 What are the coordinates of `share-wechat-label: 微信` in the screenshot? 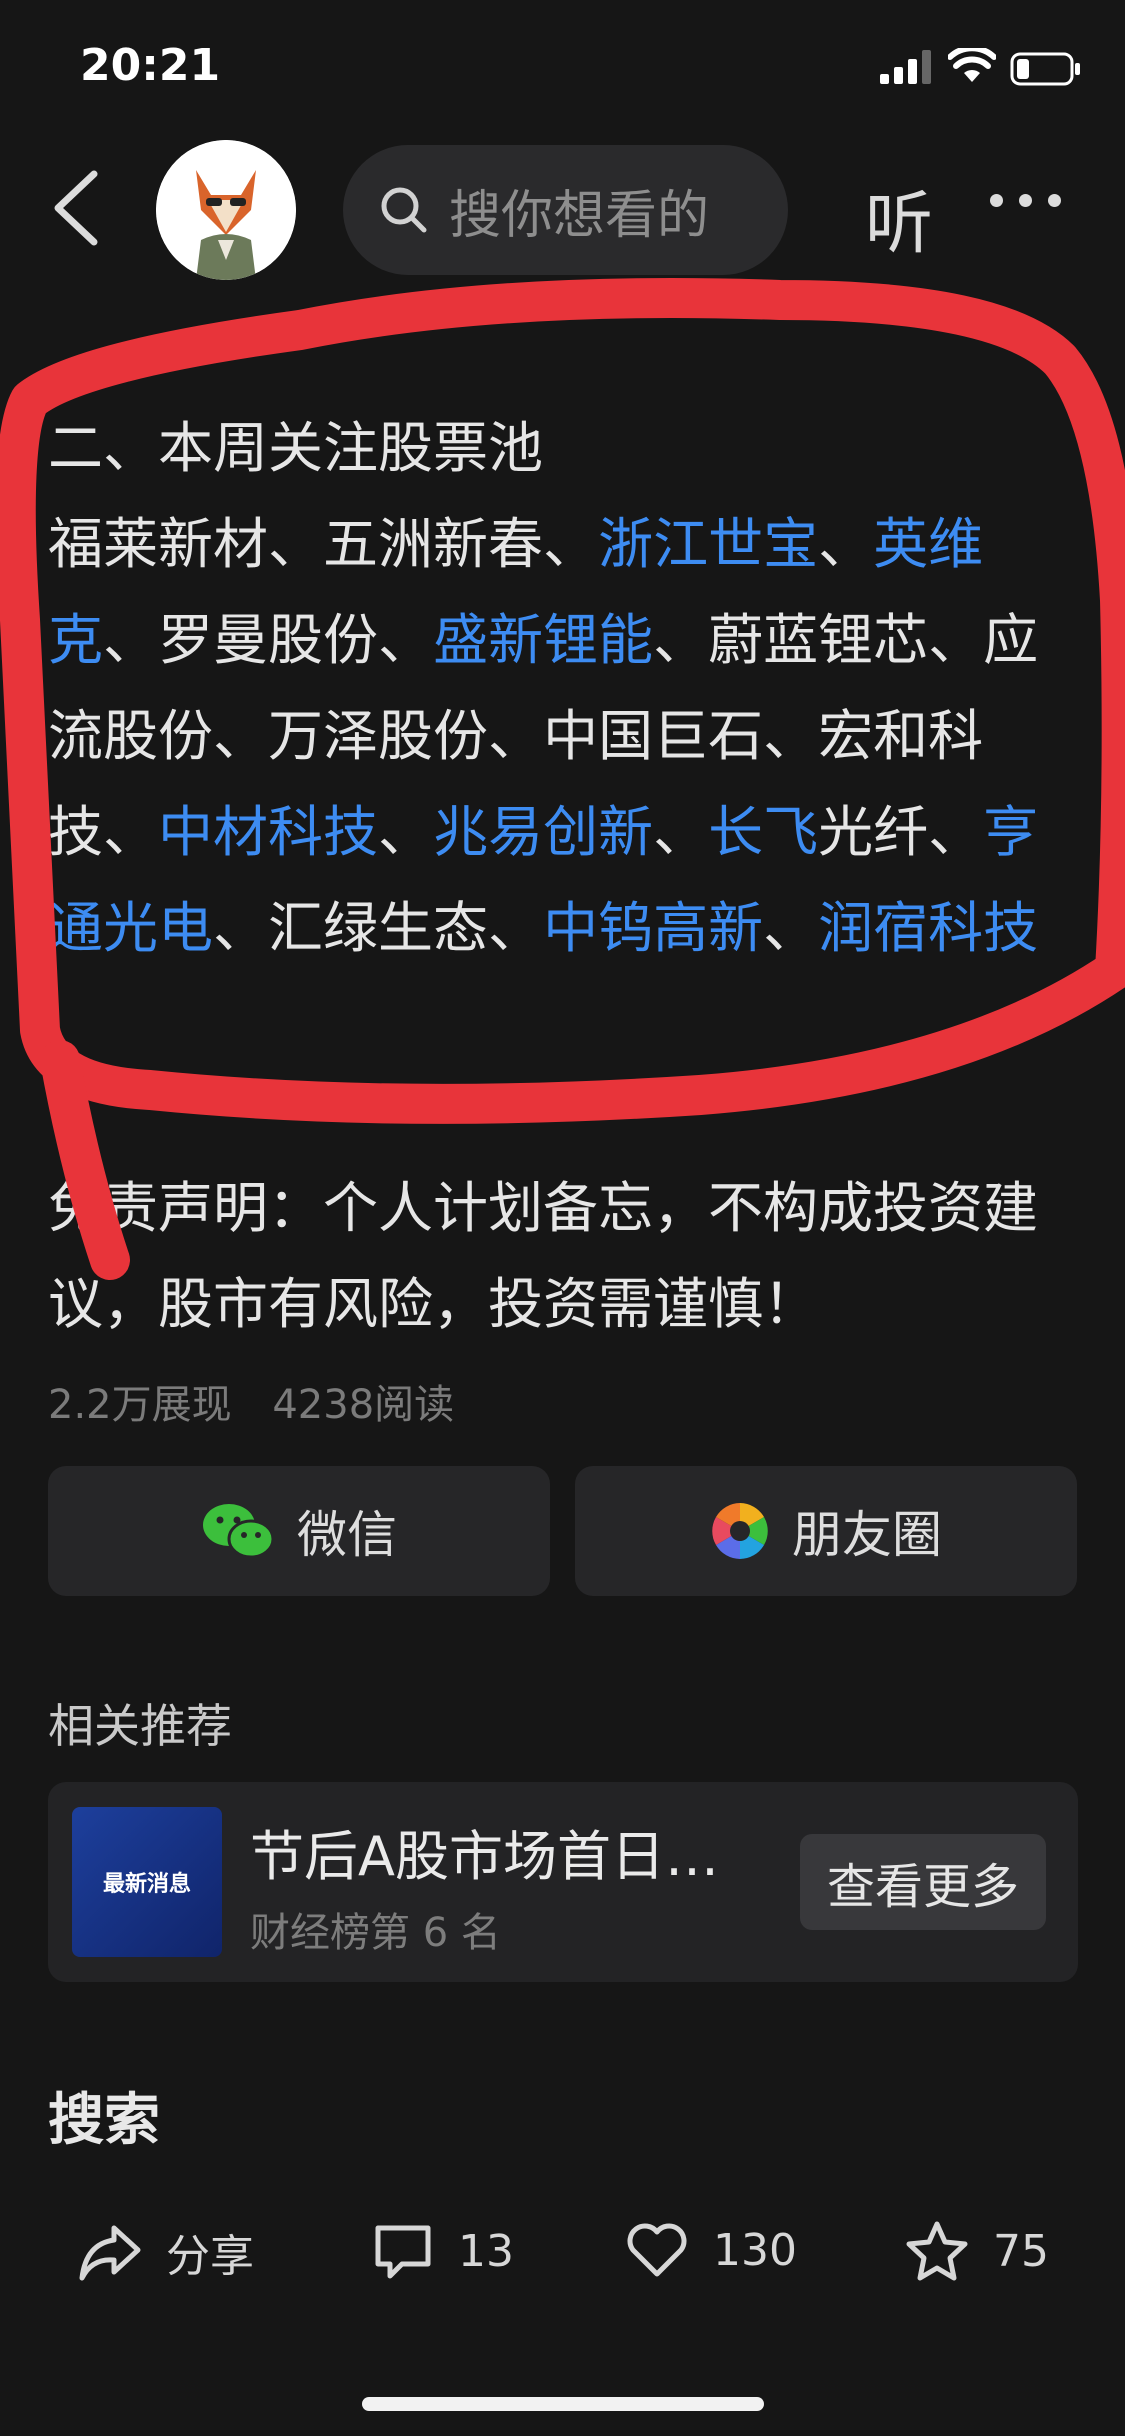 It's located at (347, 1535).